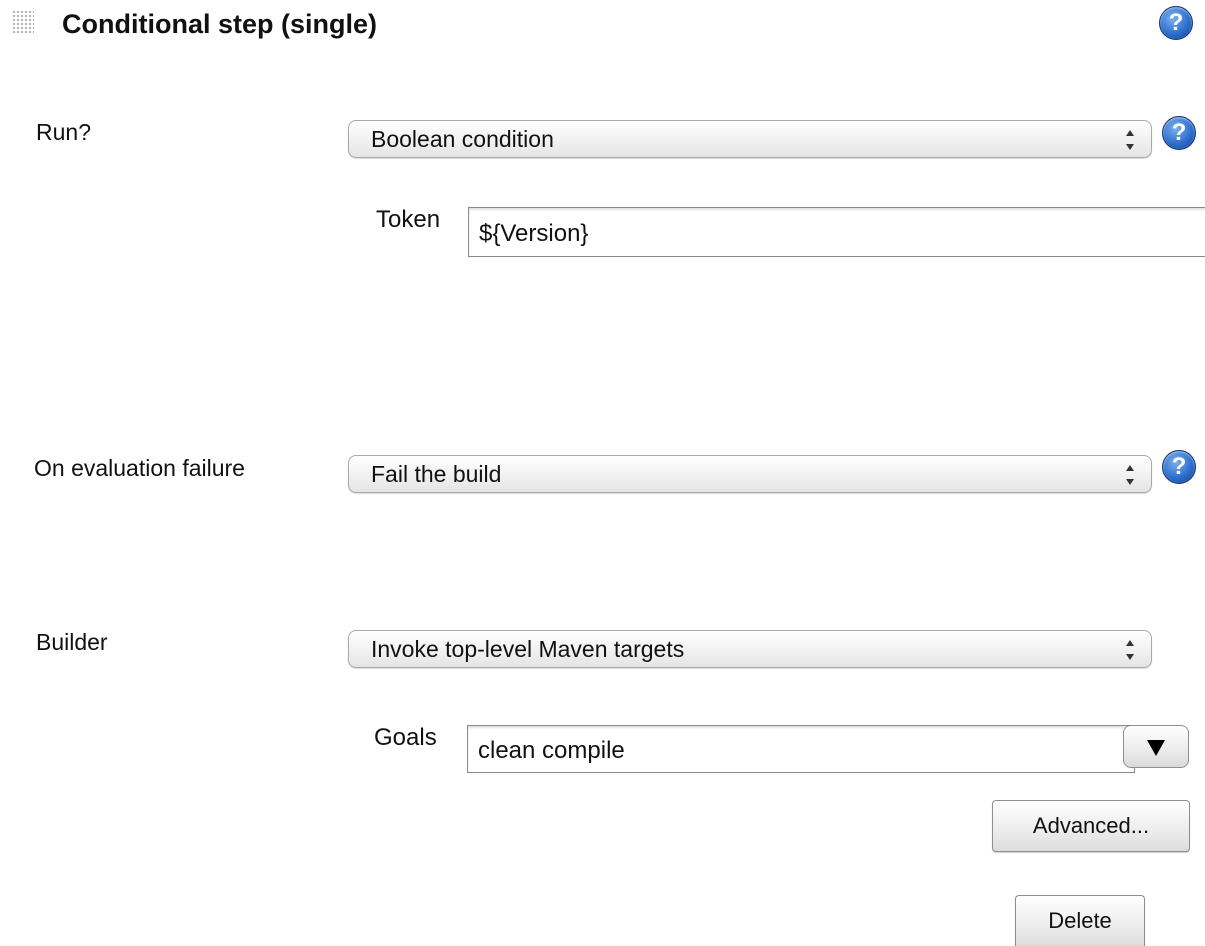 The image size is (1205, 946). What do you see at coordinates (408, 219) in the screenshot?
I see `token-label: Token` at bounding box center [408, 219].